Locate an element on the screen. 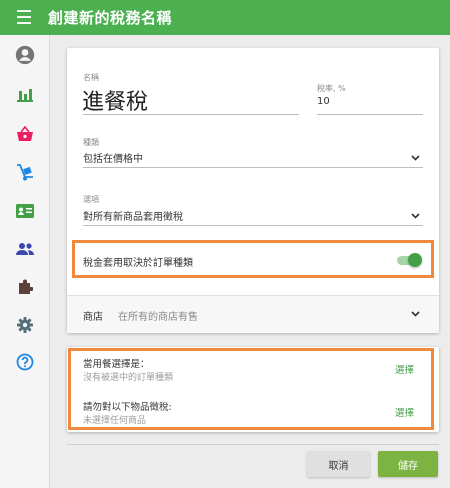 This screenshot has width=450, height=488. store-row: 商店 在所有的商店有售 is located at coordinates (253, 314).